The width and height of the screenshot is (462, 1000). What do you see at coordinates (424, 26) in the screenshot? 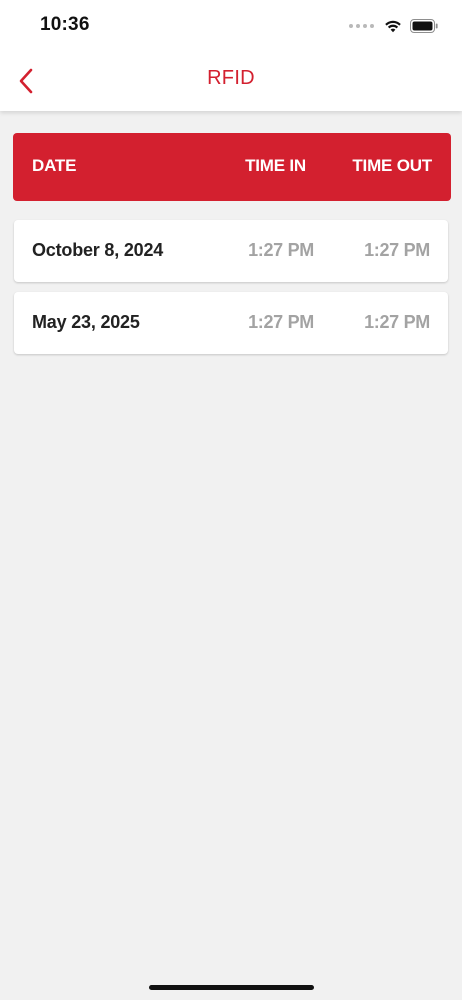
I see `battery-icon` at bounding box center [424, 26].